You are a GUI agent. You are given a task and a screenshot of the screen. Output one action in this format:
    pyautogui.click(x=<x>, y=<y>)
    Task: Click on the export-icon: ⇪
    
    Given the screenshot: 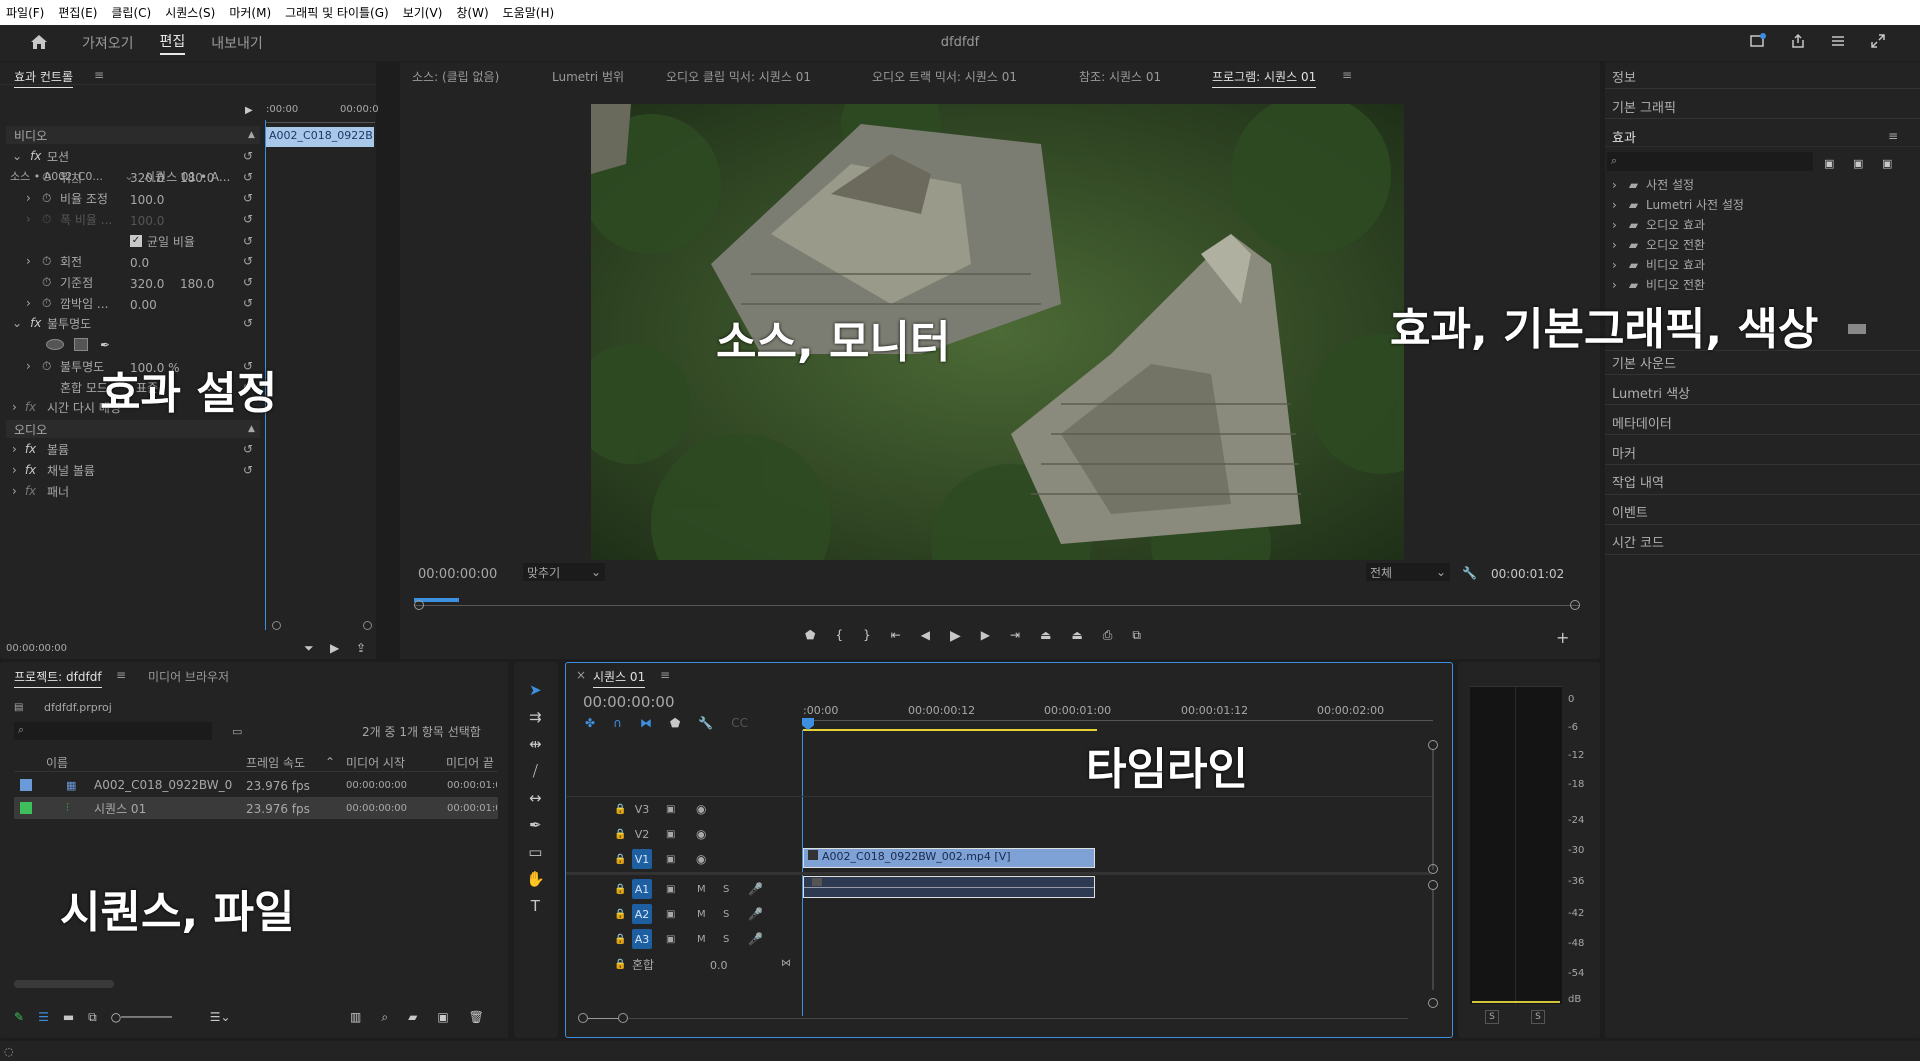 What is the action you would take?
    pyautogui.click(x=361, y=648)
    